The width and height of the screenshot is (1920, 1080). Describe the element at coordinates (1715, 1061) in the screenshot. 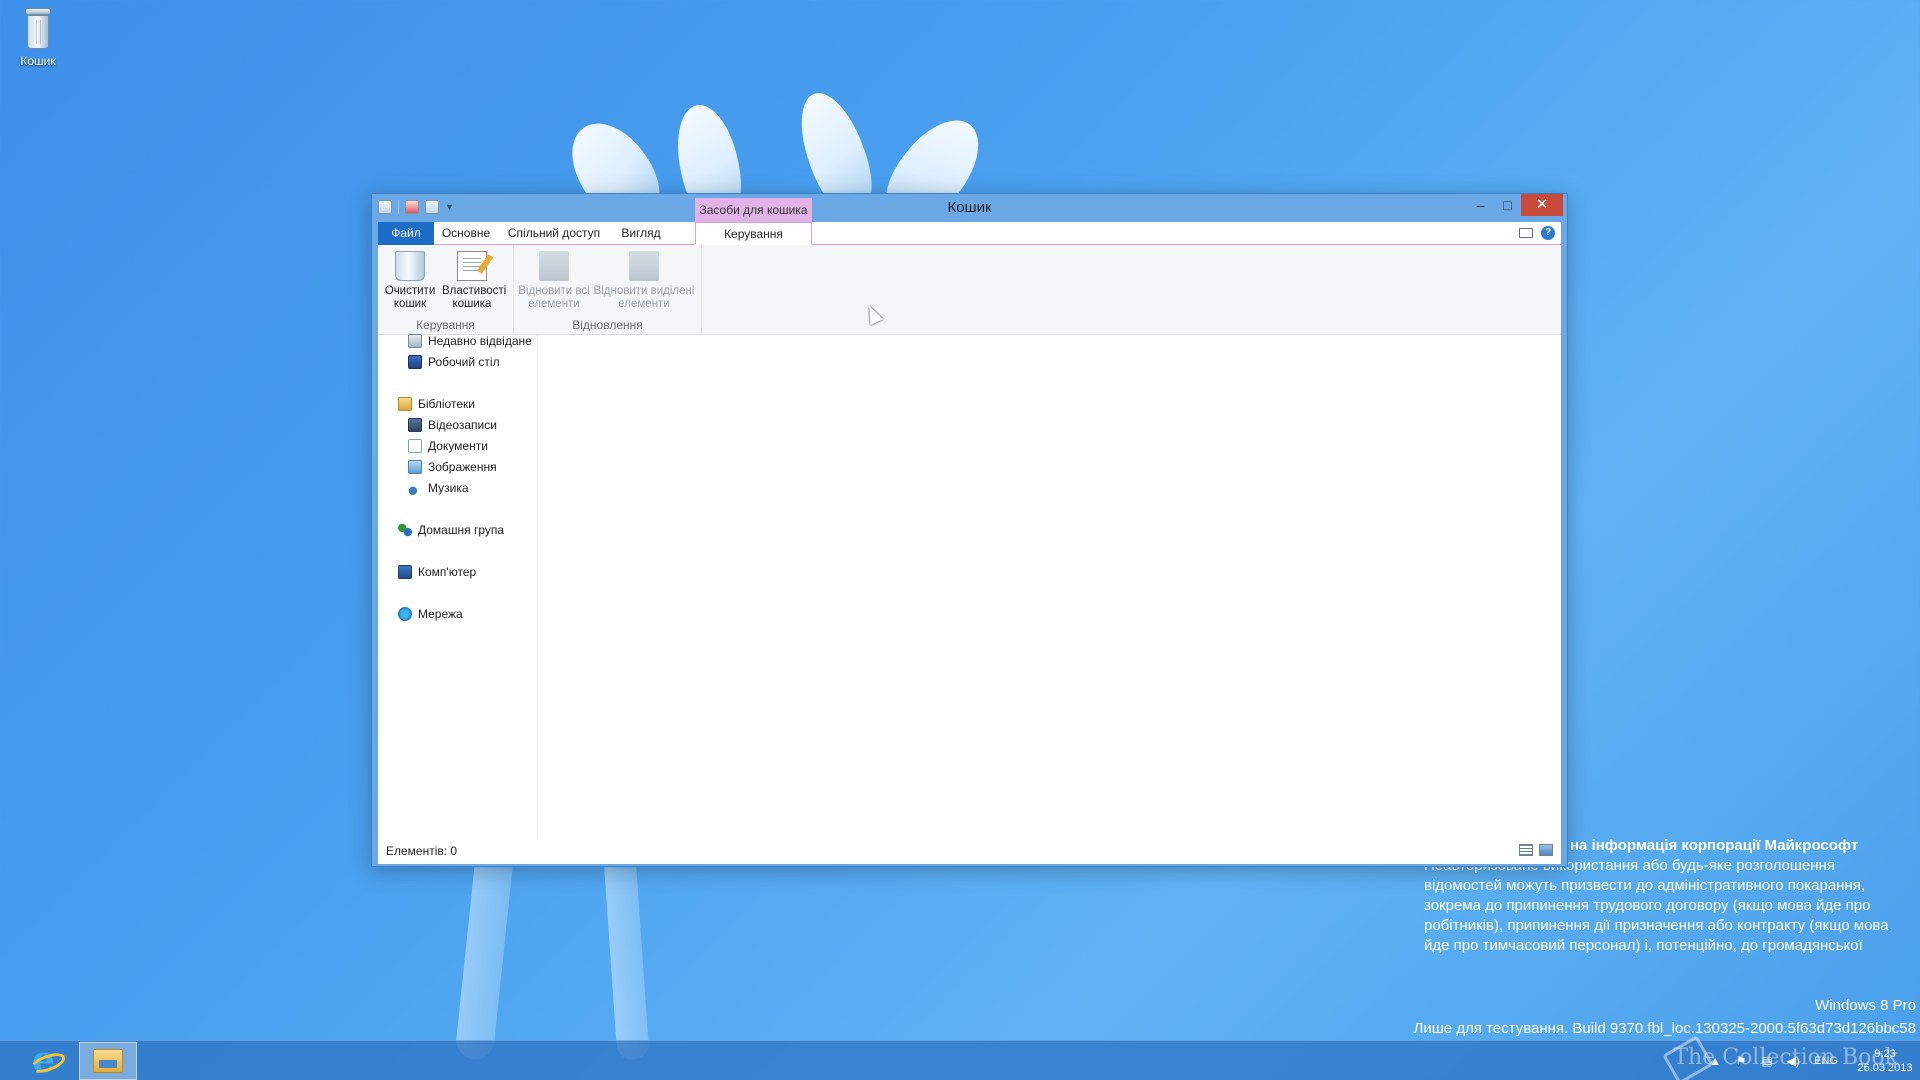

I see `show-hidden-icons-chevron-icon: ▲` at that location.